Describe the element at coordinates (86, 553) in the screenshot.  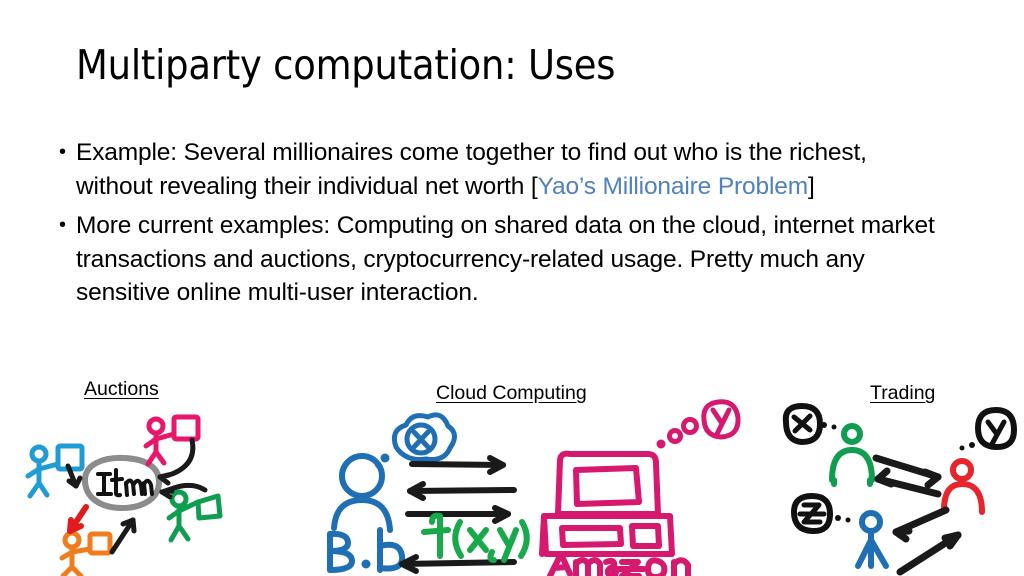
I see `bidder-orange-figure` at that location.